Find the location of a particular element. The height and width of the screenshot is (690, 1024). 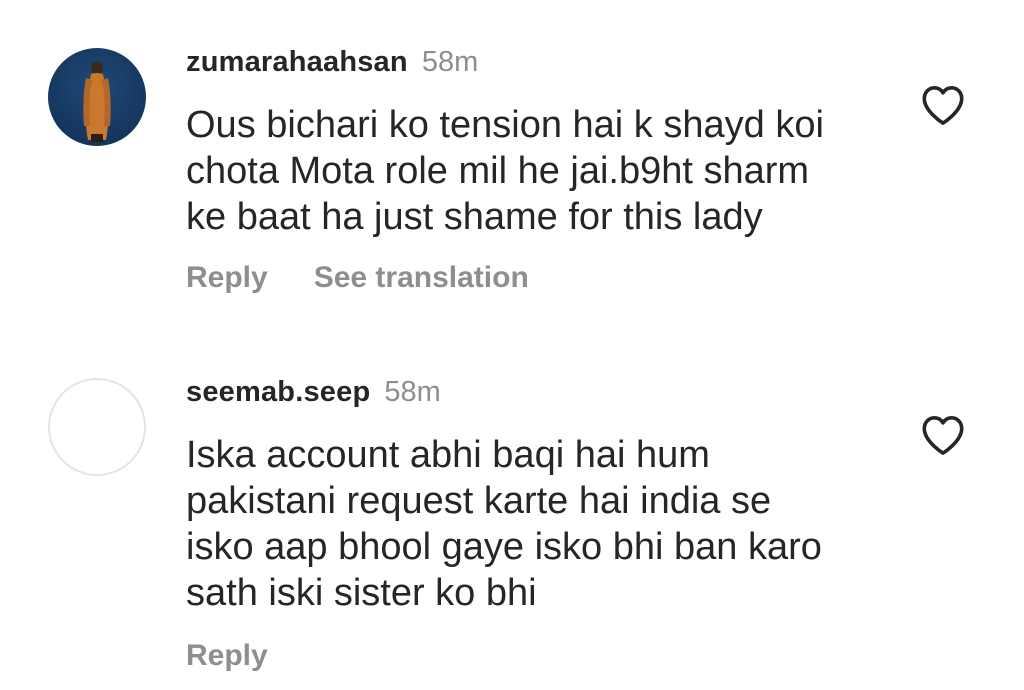

see-translation-button: See translation is located at coordinates (421, 277).